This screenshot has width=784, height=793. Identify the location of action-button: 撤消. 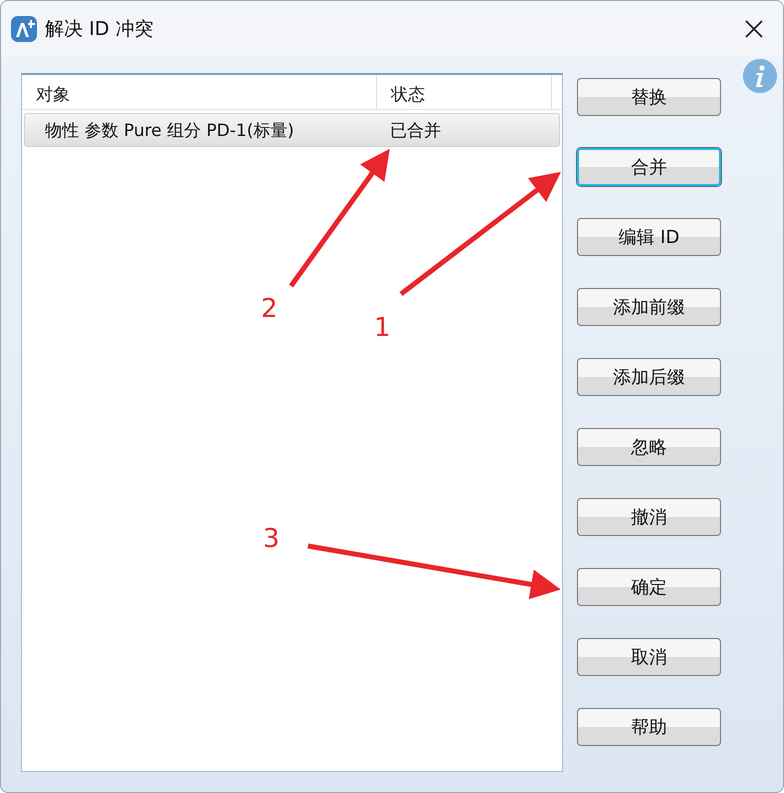
(649, 517).